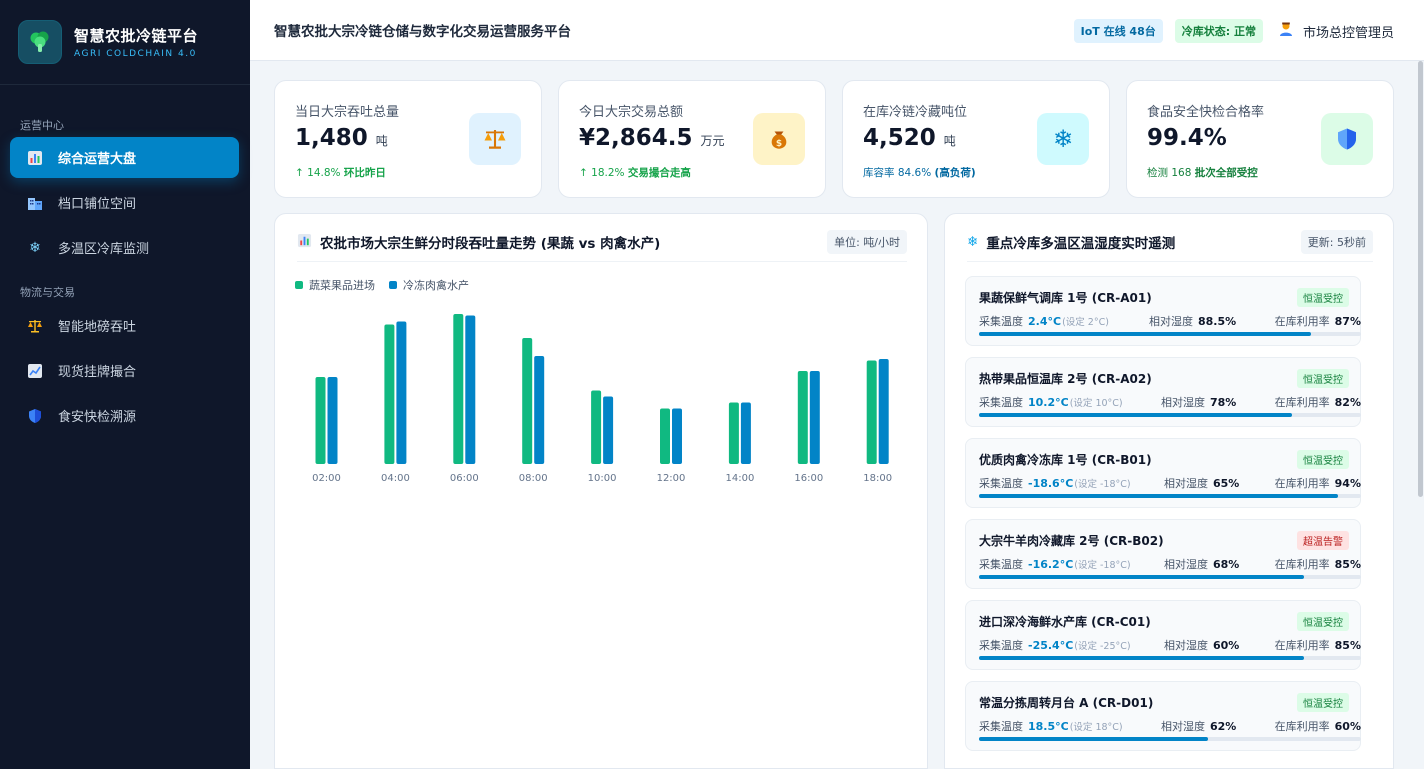 The width and height of the screenshot is (1424, 769). I want to click on chart-legend: 蔬菜果品进场 冷冻肉禽水产, so click(389, 285).